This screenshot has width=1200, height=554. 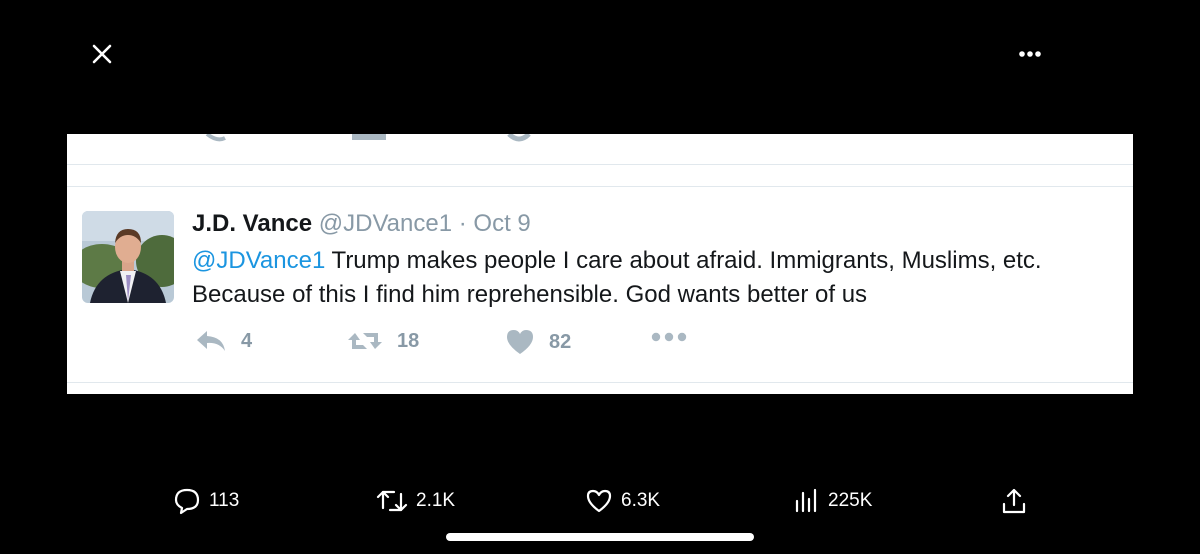 I want to click on tweet-retweet-count: 18, so click(x=383, y=341).